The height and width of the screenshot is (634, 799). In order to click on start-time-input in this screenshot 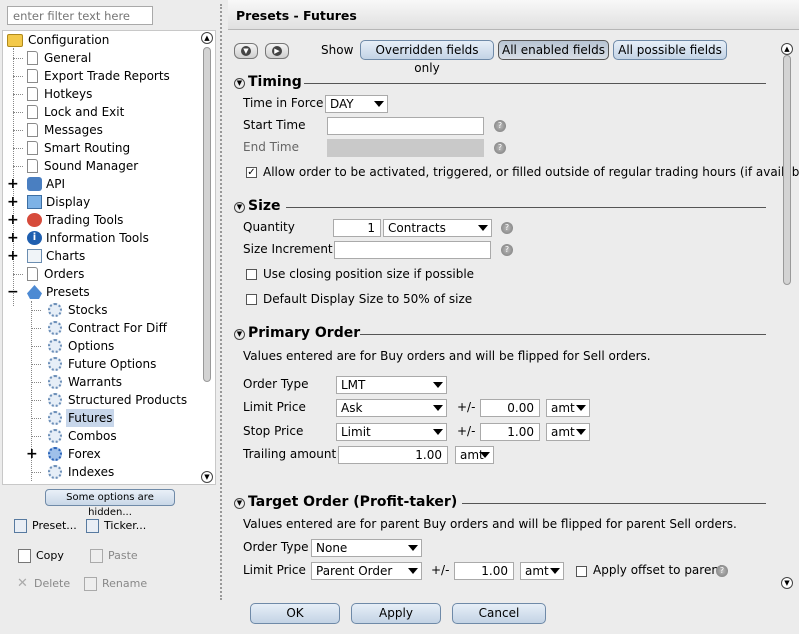, I will do `click(405, 126)`.